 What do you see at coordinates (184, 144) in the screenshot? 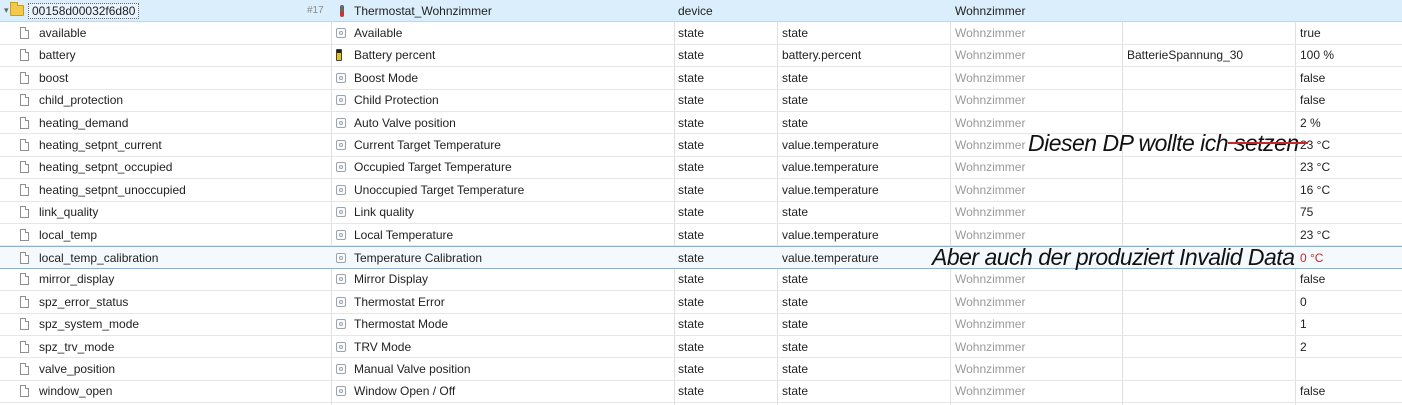
I see `state-id: heating_setpnt_current` at bounding box center [184, 144].